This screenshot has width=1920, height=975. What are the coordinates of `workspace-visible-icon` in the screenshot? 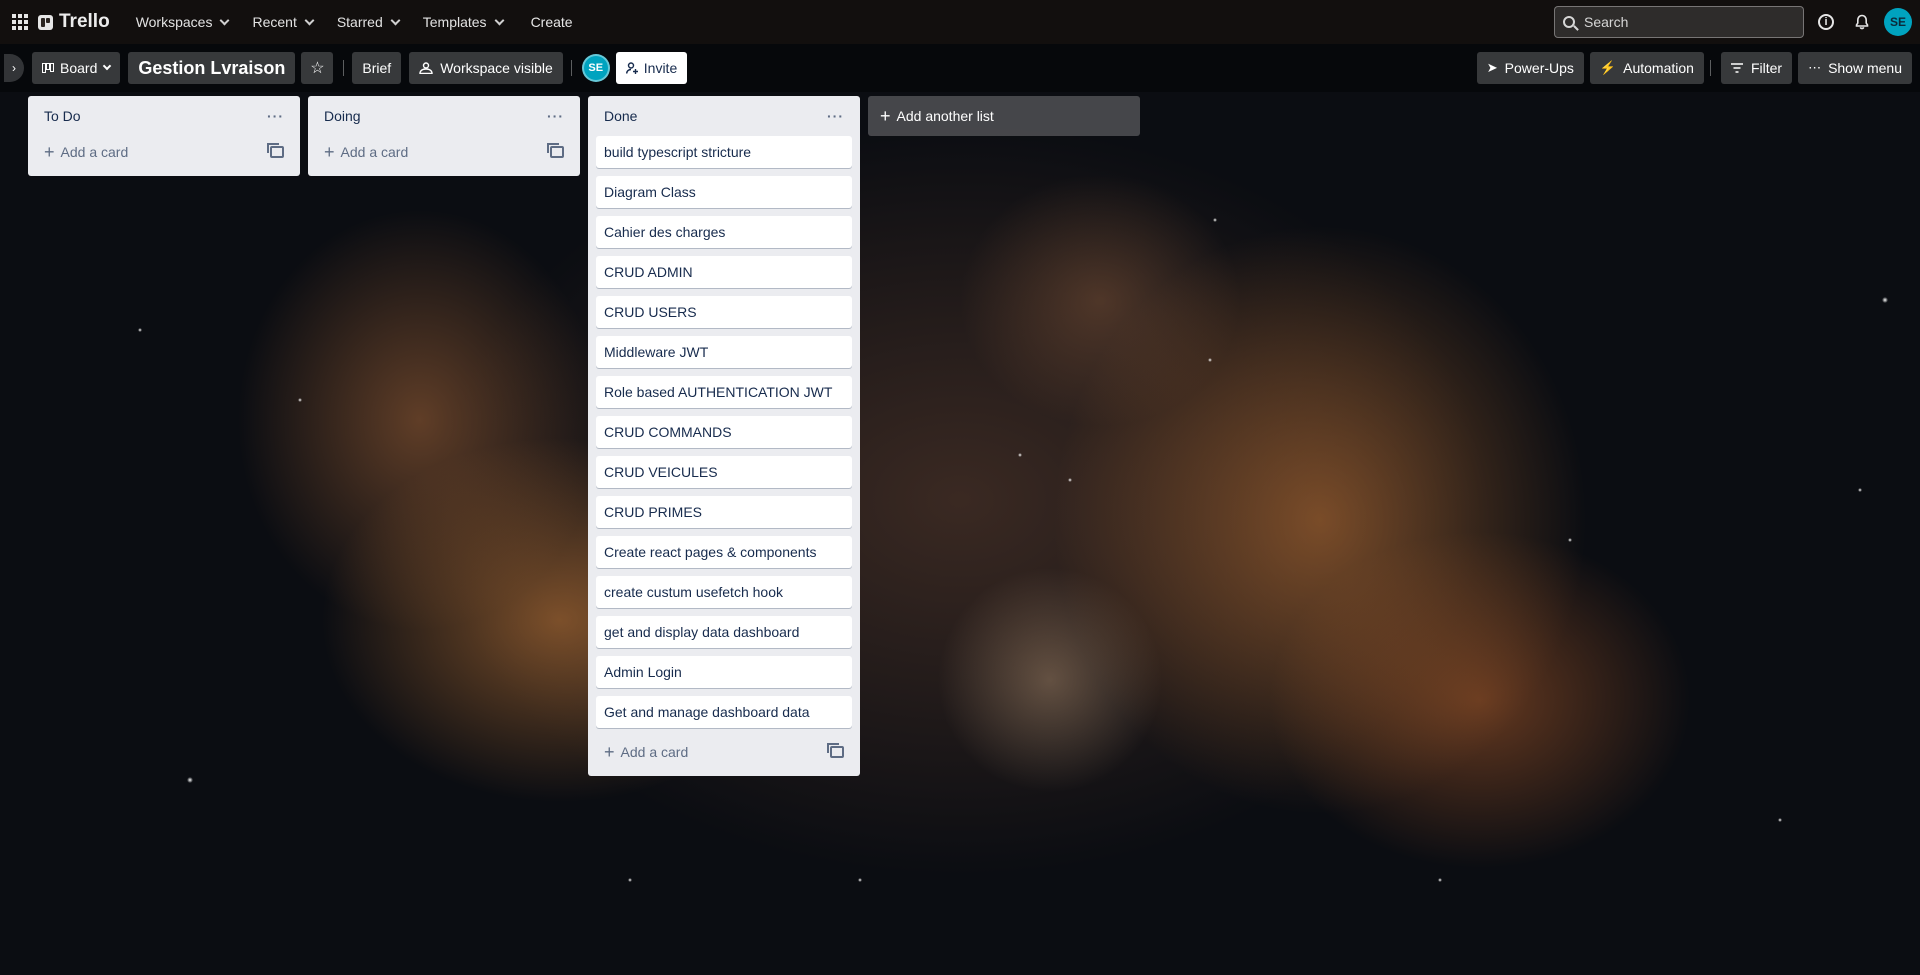 It's located at (426, 68).